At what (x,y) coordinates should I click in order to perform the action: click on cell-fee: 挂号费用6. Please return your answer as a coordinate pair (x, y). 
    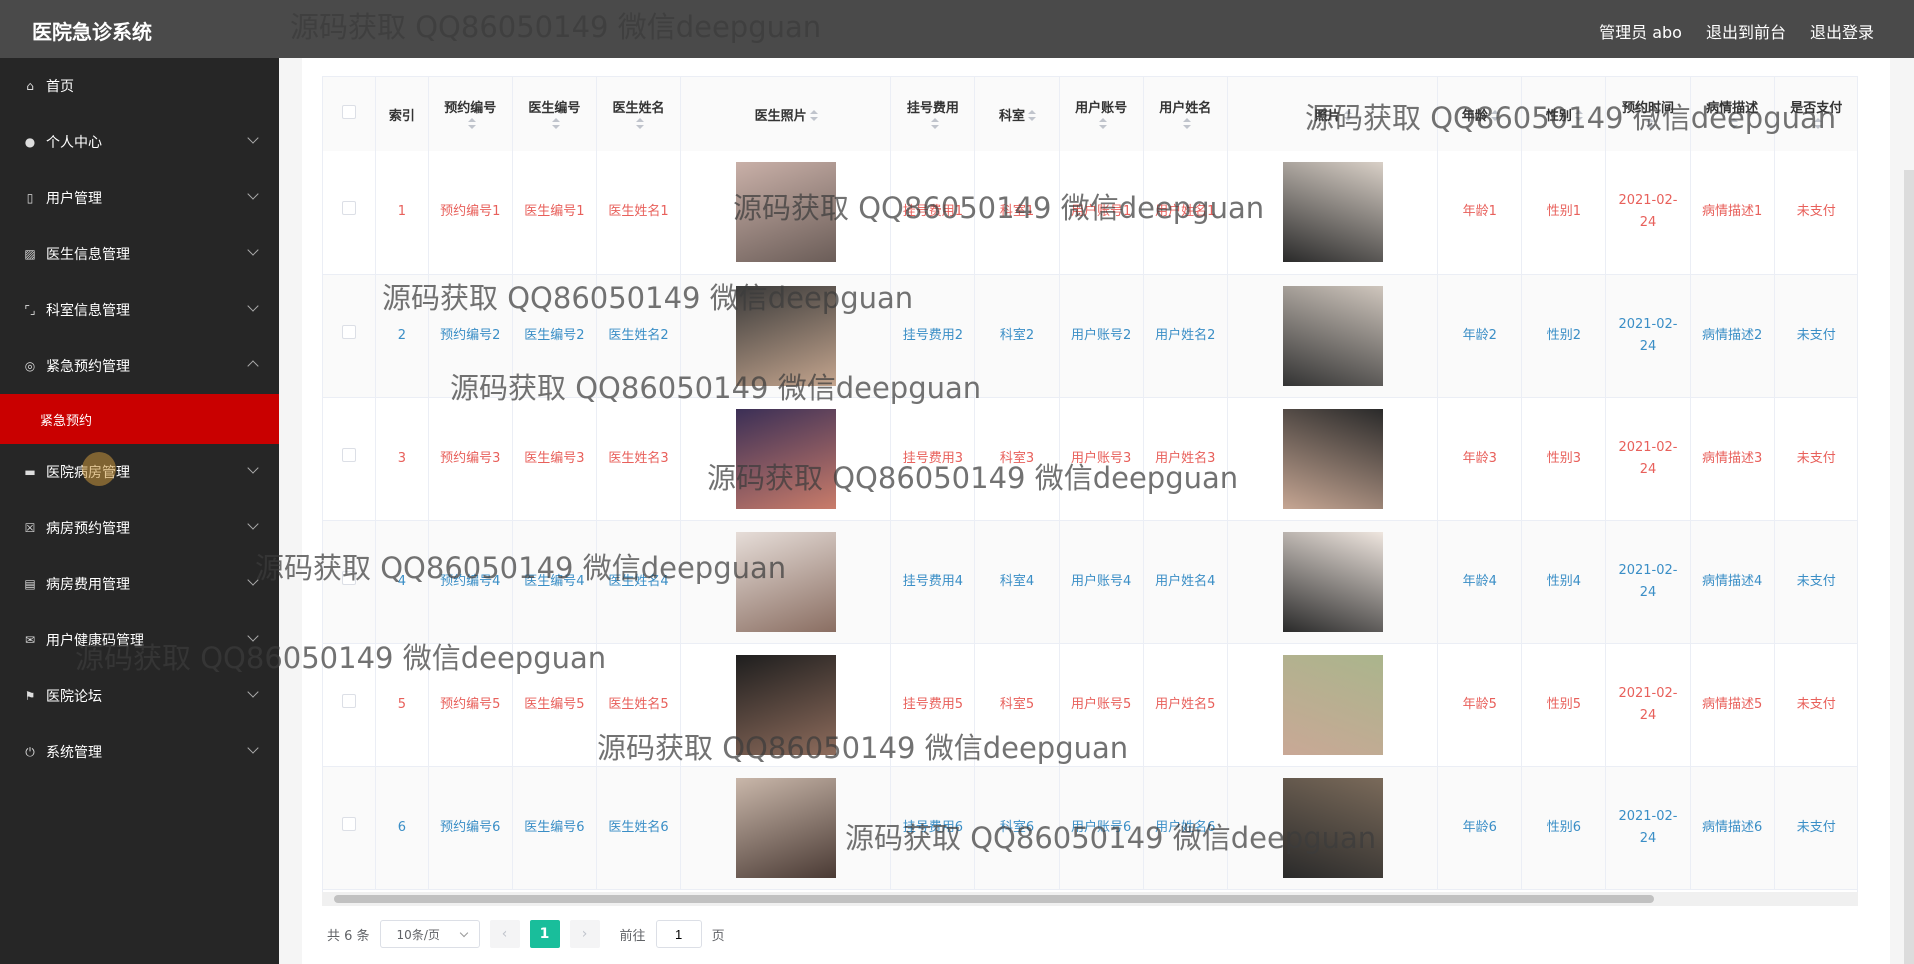
    Looking at the image, I should click on (933, 828).